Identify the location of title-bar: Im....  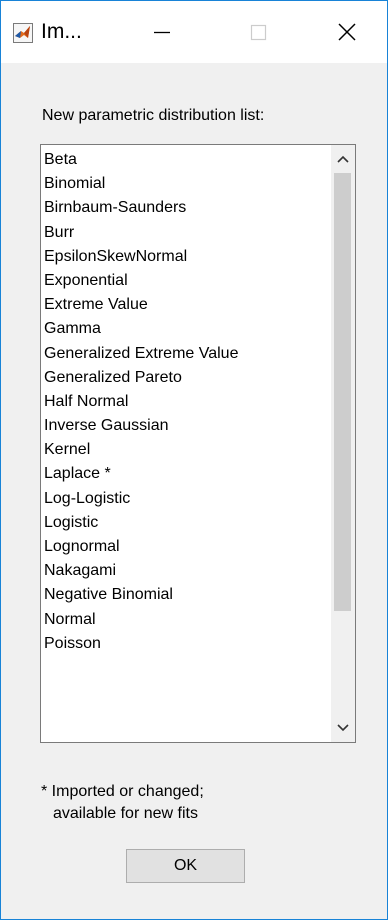
(194, 32).